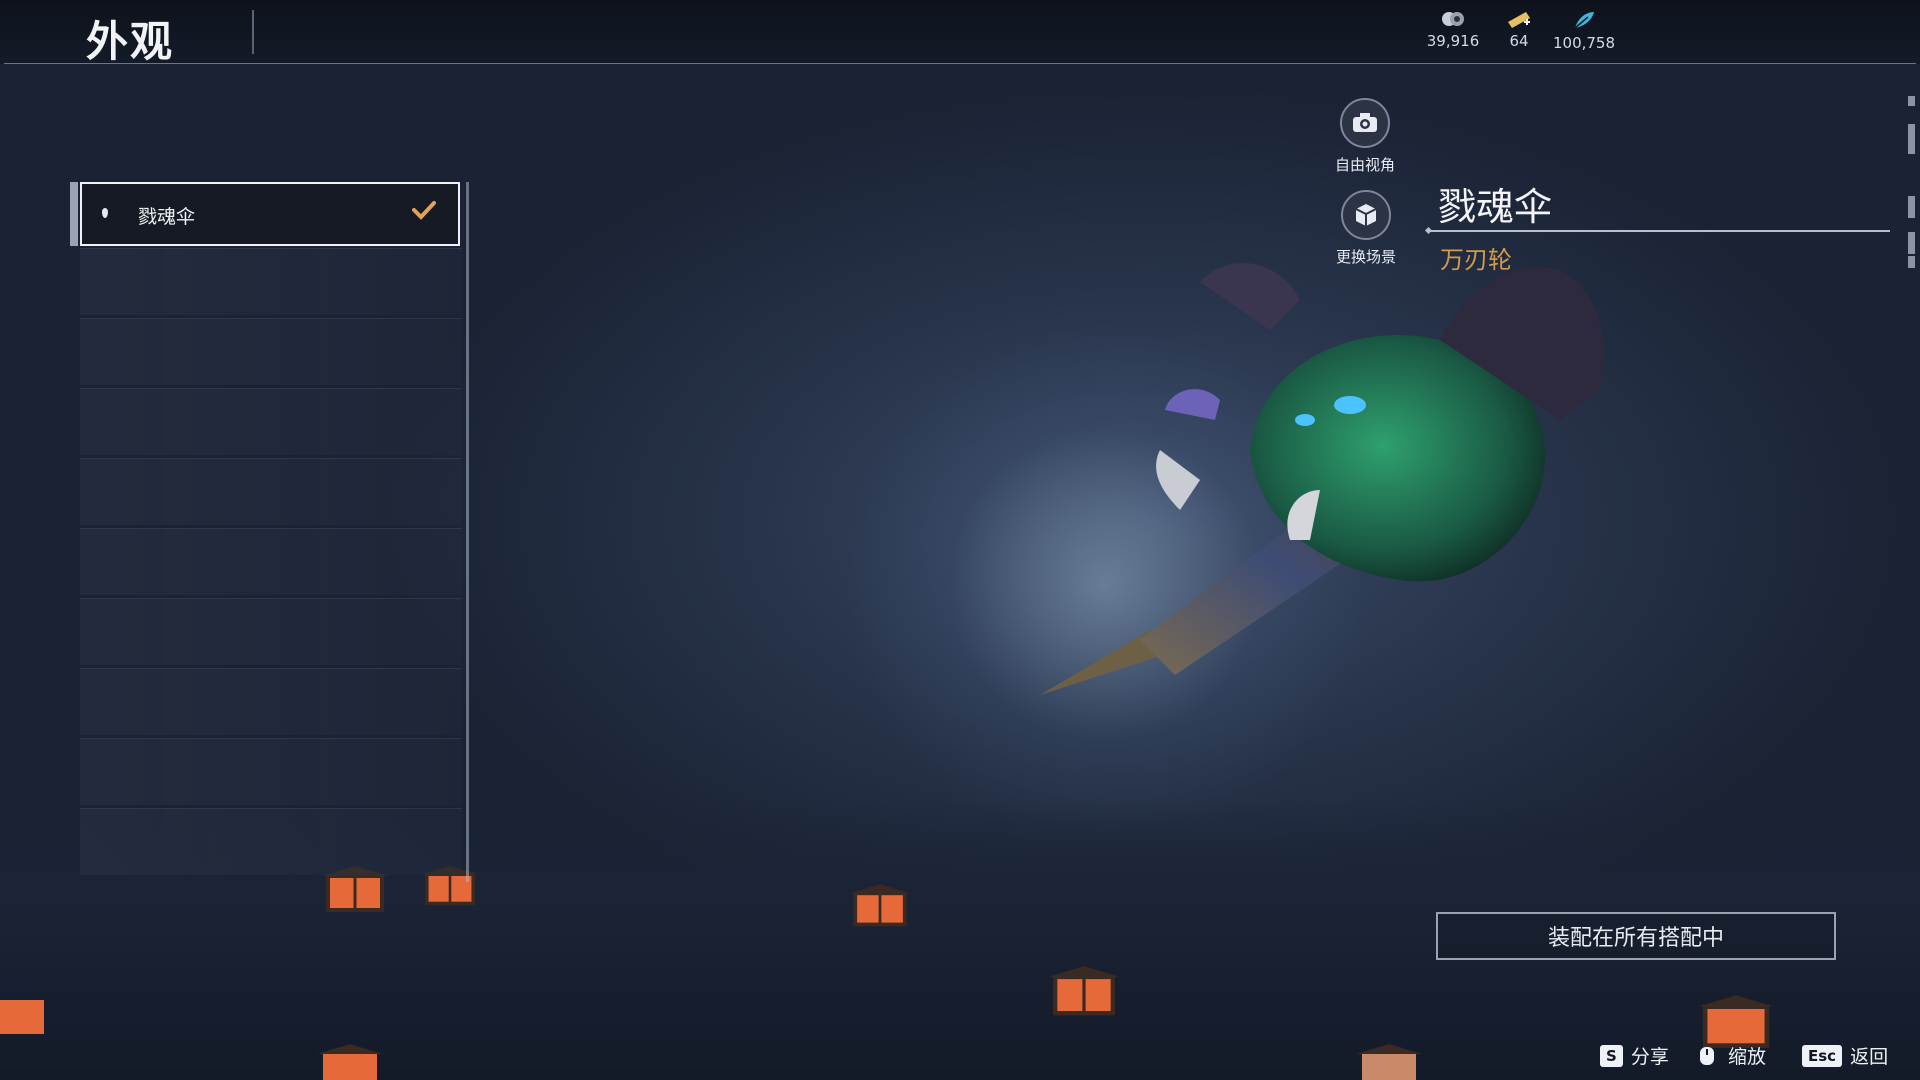  I want to click on currency-feather: 100,758, so click(1584, 31).